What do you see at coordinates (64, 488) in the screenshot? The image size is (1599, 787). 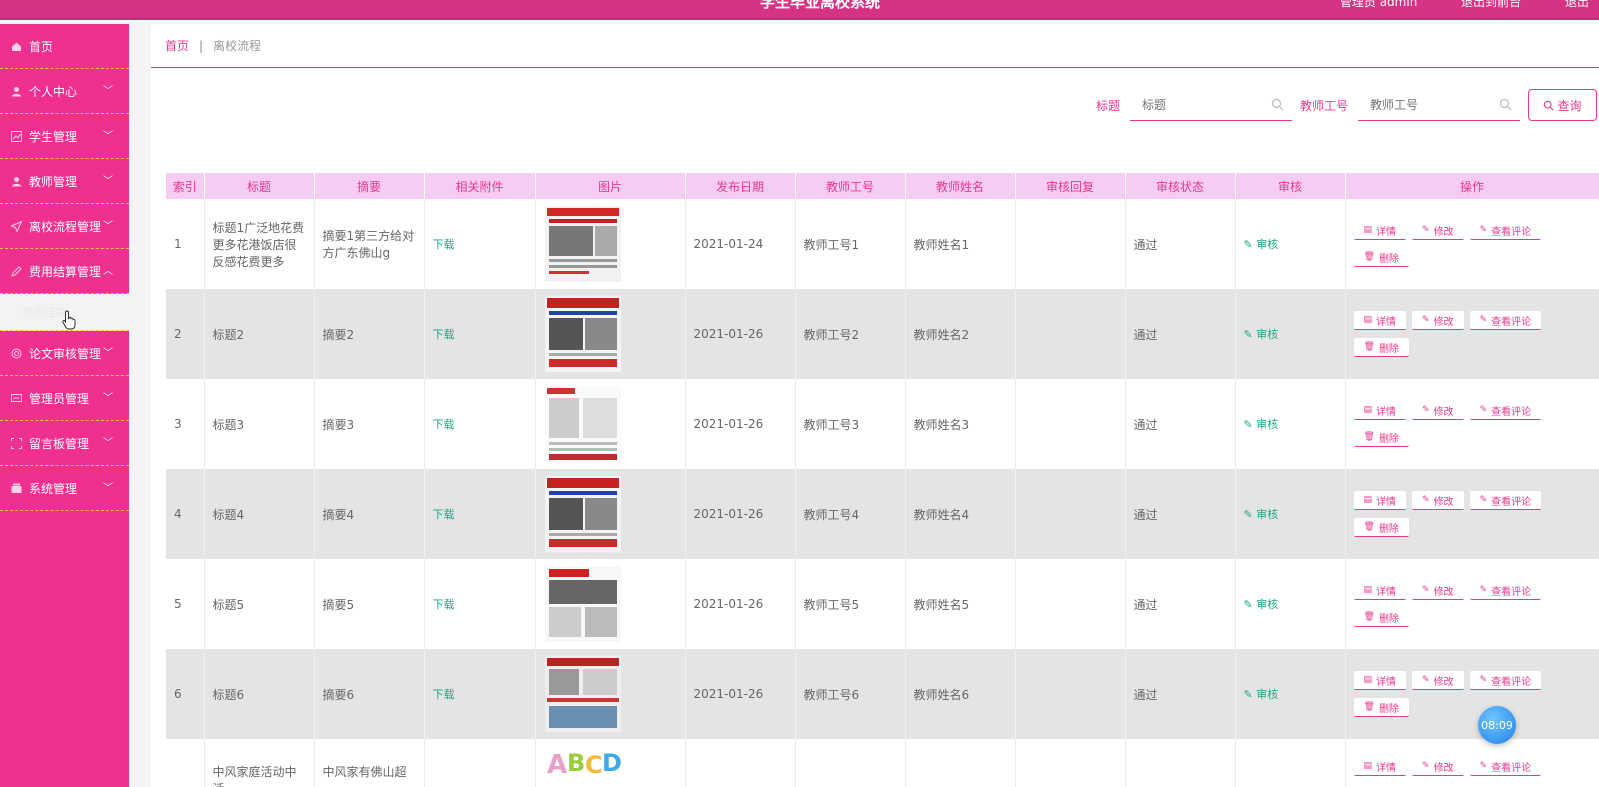 I see `sidebar-item-system: 系统管理 ﹀` at bounding box center [64, 488].